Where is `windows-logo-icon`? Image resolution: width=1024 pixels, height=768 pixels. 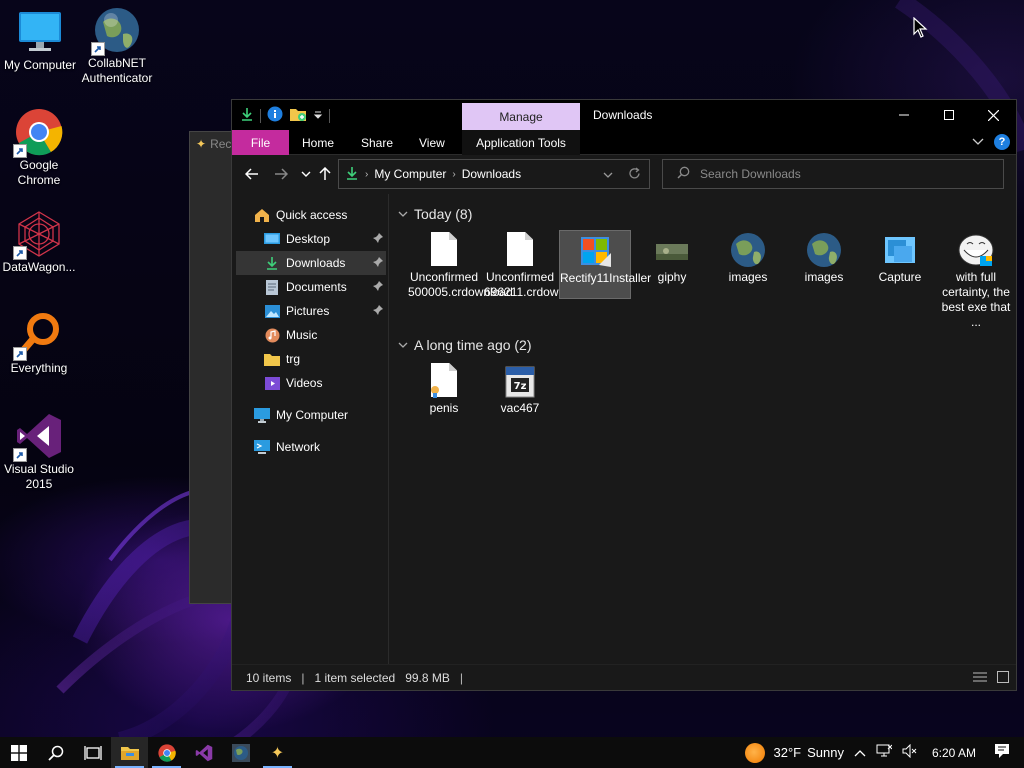 windows-logo-icon is located at coordinates (18, 752).